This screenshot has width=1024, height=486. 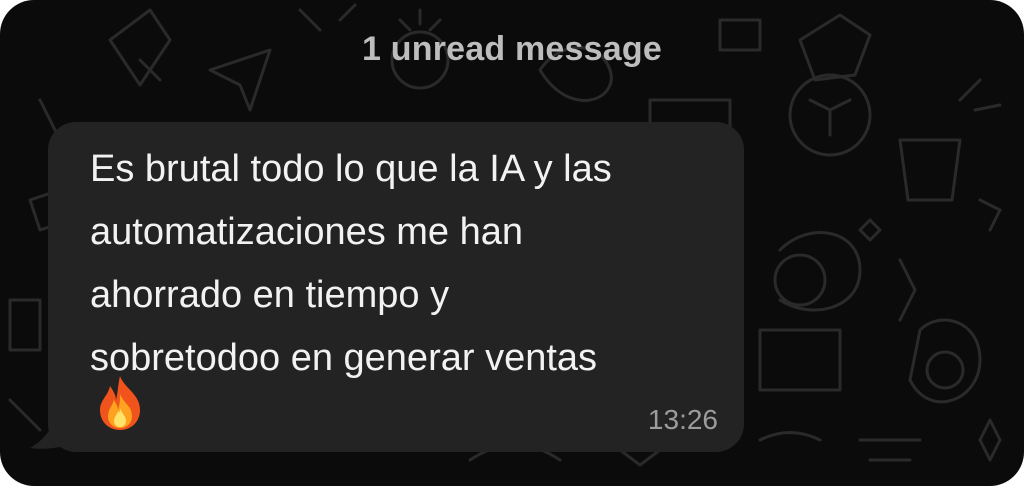 What do you see at coordinates (512, 49) in the screenshot?
I see `unread-messages-divider: 1 unread message` at bounding box center [512, 49].